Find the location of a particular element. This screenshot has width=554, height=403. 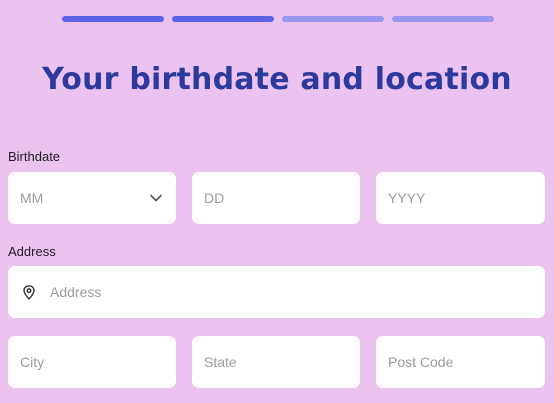

state-field: State is located at coordinates (276, 362).